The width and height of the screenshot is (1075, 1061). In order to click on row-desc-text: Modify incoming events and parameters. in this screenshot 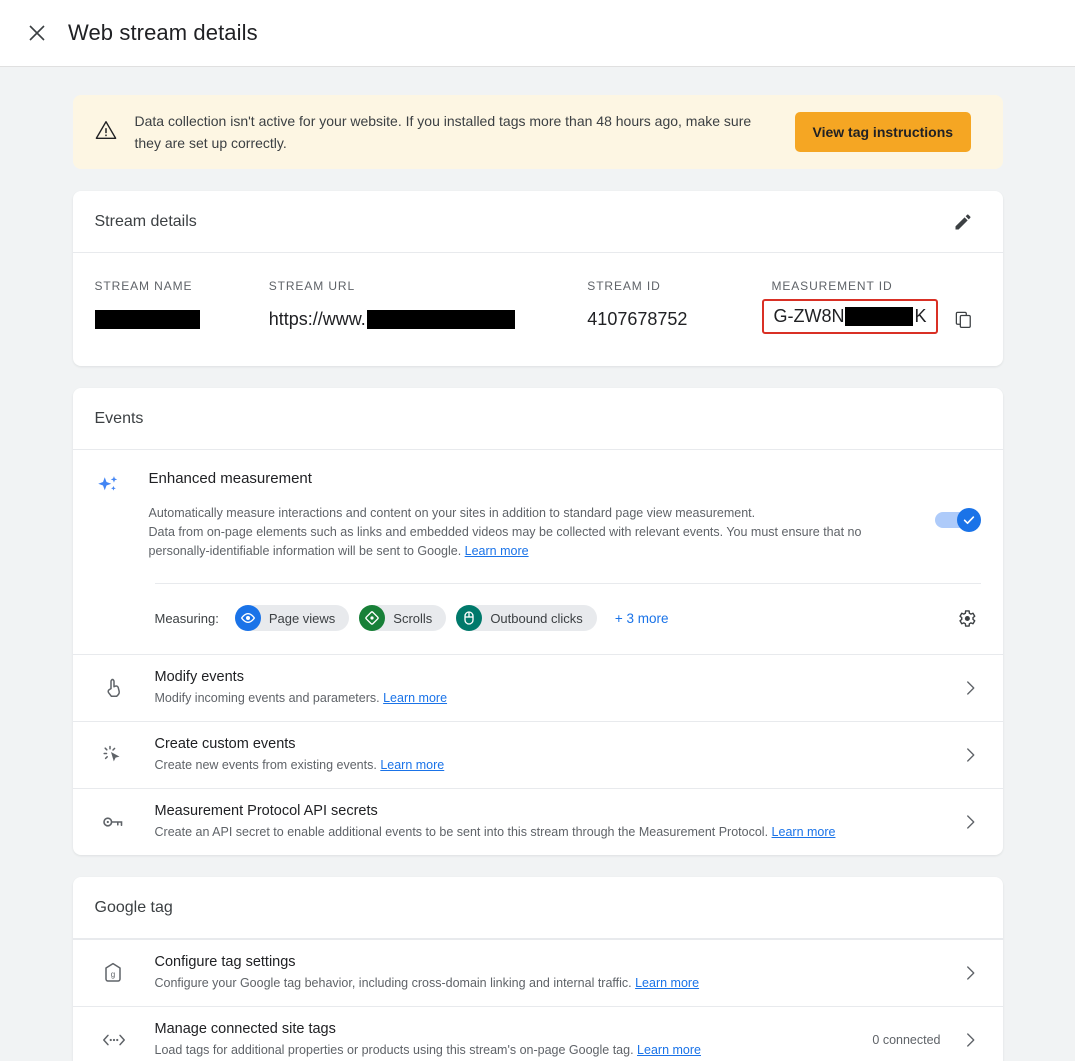, I will do `click(267, 698)`.